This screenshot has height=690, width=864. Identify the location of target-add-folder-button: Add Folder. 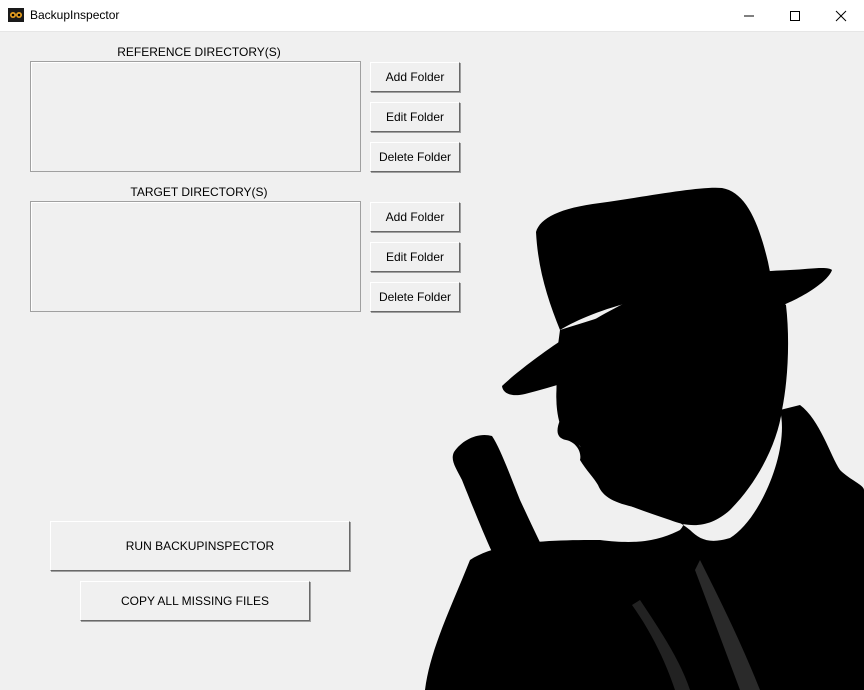
(415, 217).